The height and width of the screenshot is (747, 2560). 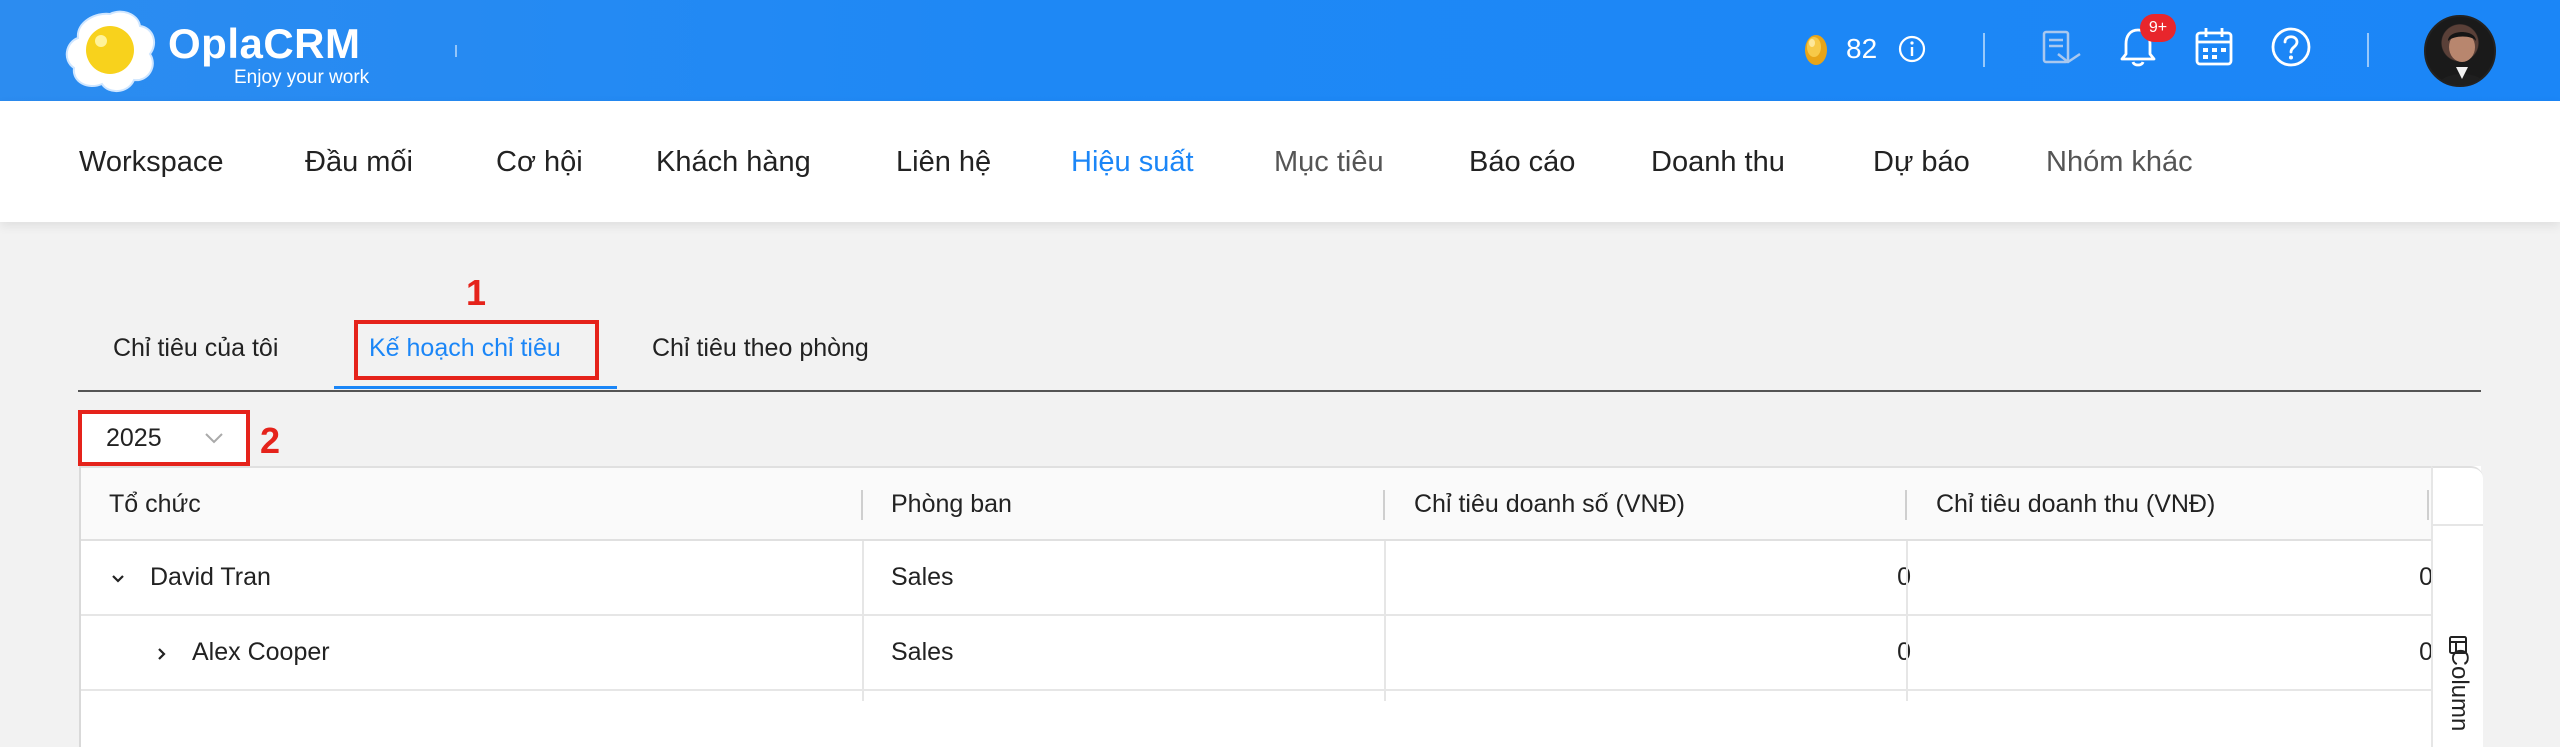 I want to click on active-tab-indicator, so click(x=475, y=387).